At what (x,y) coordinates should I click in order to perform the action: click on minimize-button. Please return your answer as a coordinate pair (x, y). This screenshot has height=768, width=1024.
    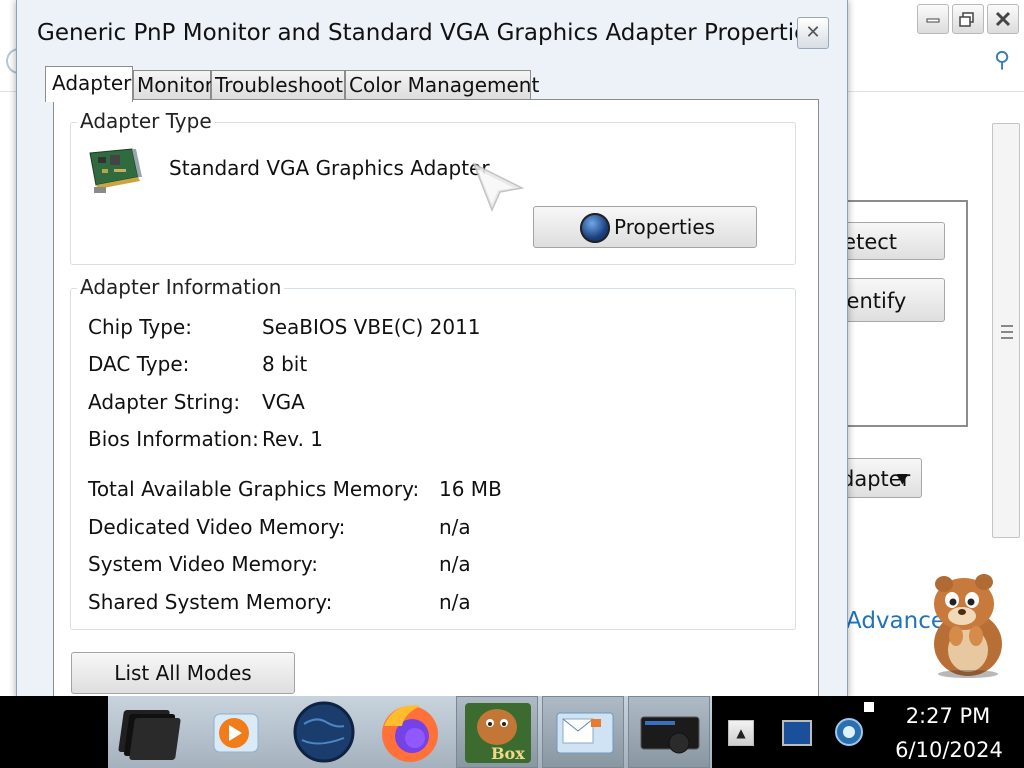
    Looking at the image, I should click on (933, 19).